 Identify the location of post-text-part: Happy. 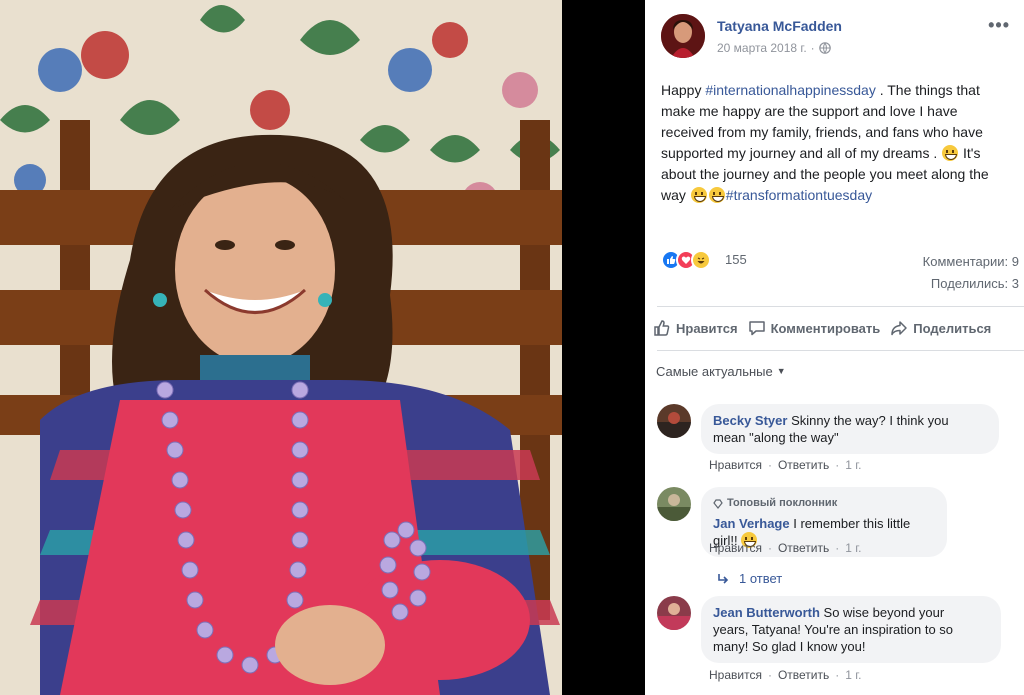
(683, 90).